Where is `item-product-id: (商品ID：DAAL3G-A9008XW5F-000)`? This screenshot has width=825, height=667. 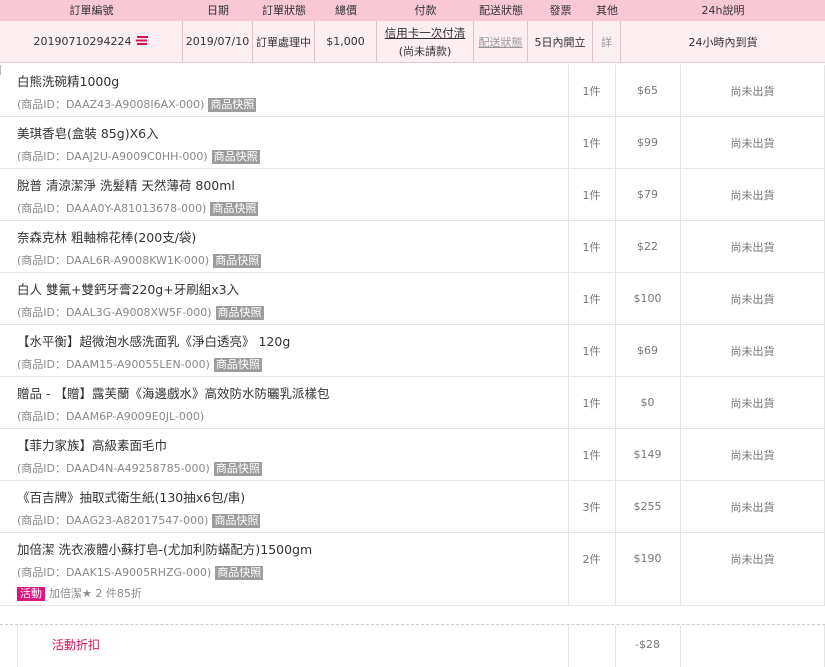
item-product-id: (商品ID：DAAL3G-A9008XW5F-000) is located at coordinates (114, 312).